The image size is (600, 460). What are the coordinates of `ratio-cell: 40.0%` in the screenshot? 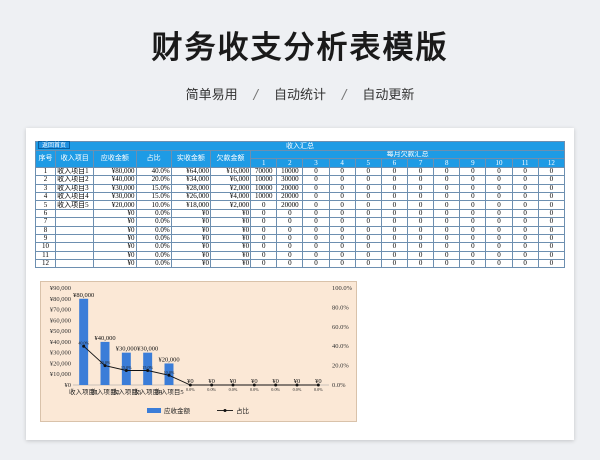 It's located at (153, 171).